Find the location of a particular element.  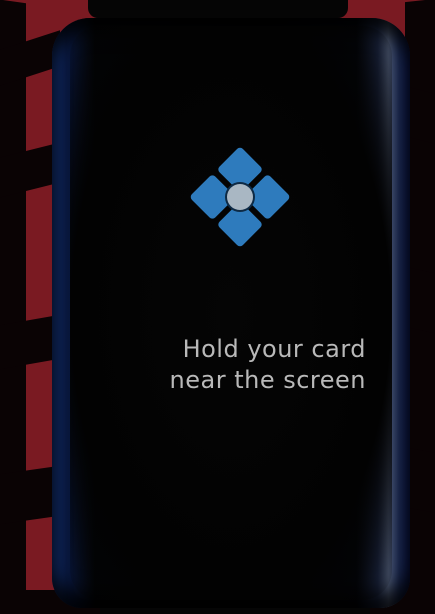

prompt-line-1: Hold your card is located at coordinates (274, 349).